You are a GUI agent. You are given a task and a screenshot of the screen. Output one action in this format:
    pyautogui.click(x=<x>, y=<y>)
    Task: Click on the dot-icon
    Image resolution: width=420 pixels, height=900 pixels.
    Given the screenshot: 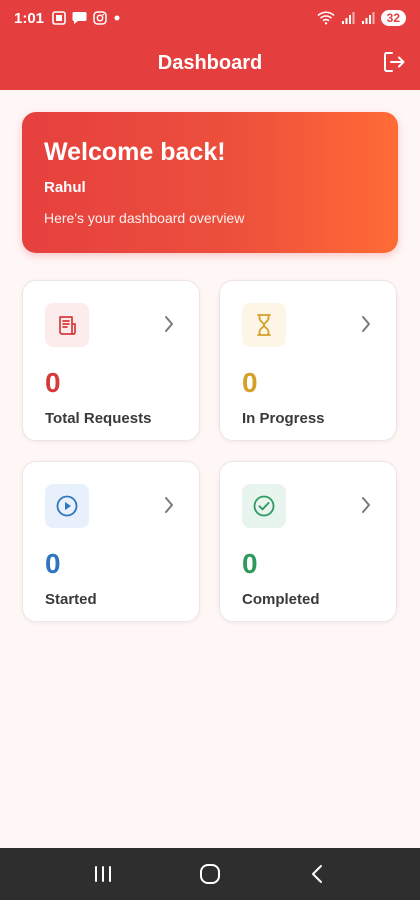 What is the action you would take?
    pyautogui.click(x=117, y=18)
    